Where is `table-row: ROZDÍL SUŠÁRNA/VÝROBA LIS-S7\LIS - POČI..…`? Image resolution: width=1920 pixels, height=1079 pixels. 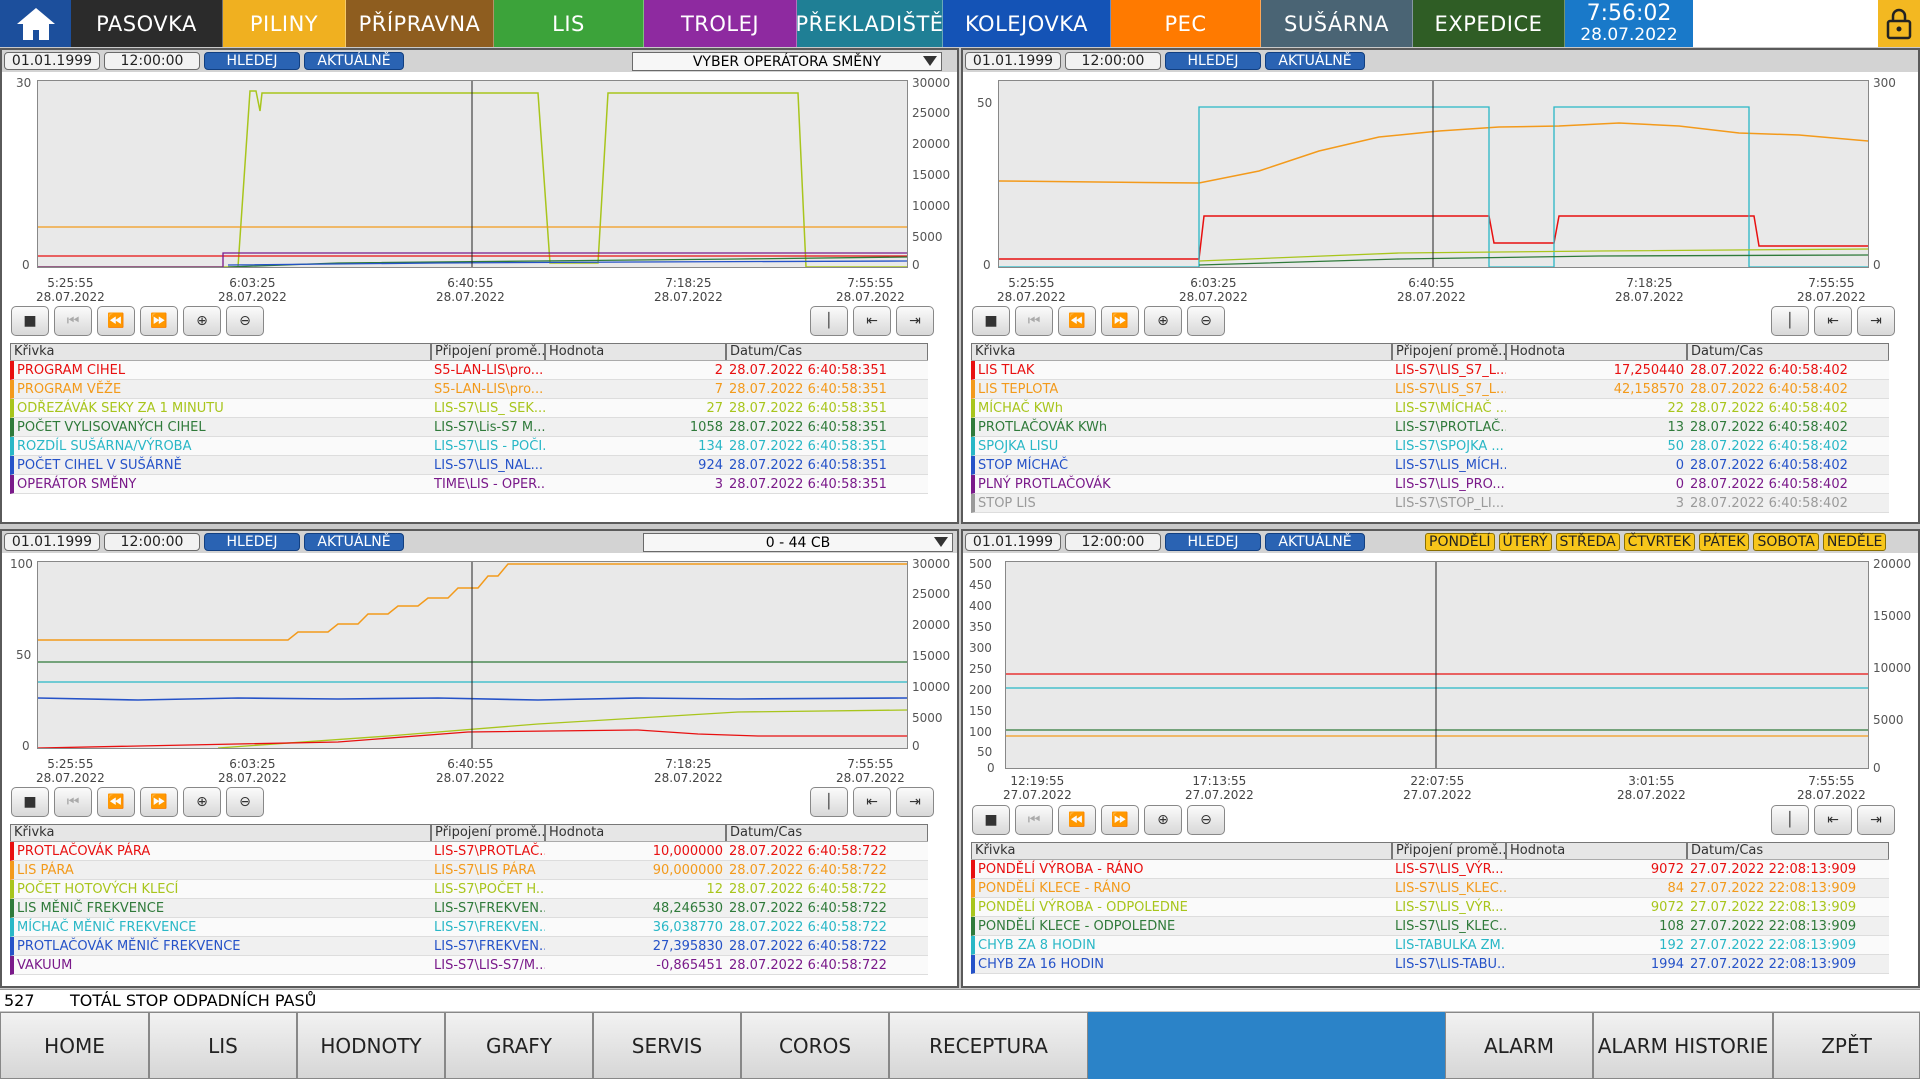 table-row: ROZDÍL SUŠÁRNA/VÝROBA LIS-S7\LIS - POČI..… is located at coordinates (469, 446).